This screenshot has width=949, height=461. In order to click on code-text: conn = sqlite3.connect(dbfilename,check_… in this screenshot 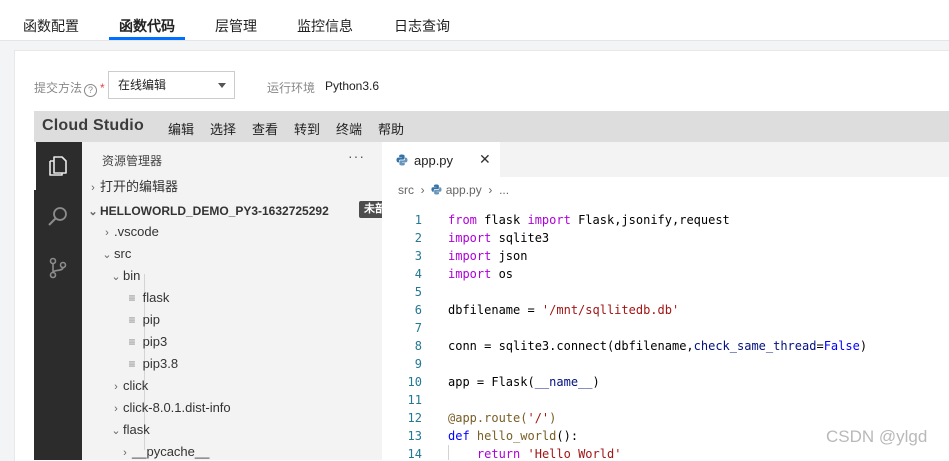, I will do `click(658, 346)`.